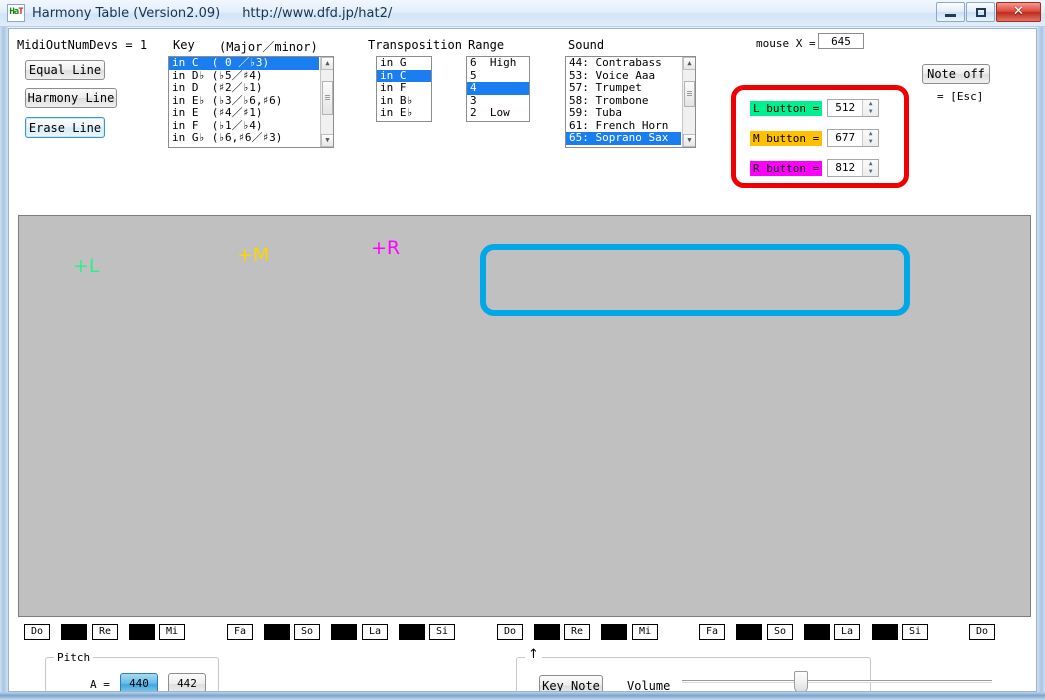 The height and width of the screenshot is (700, 1045). I want to click on pitch-group-legend: Pitch, so click(74, 657).